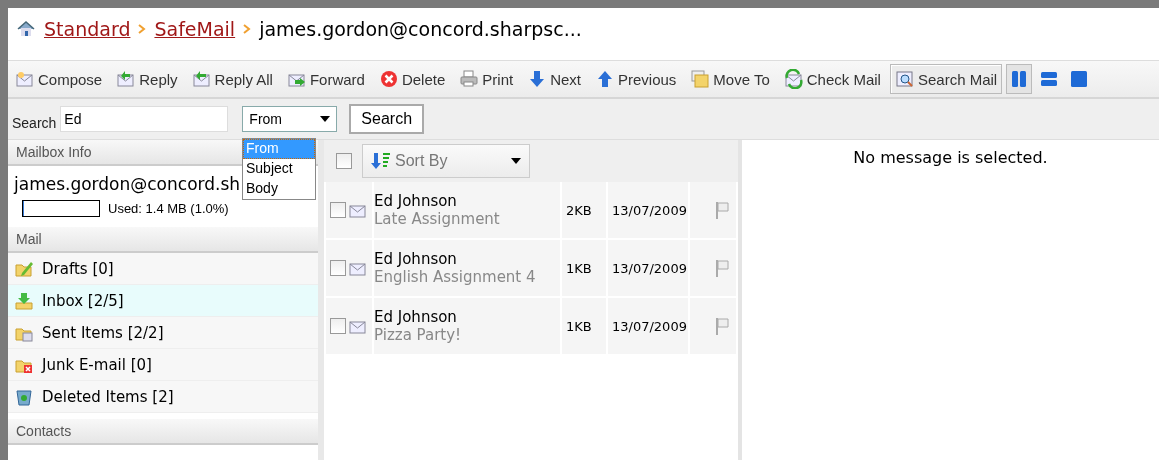 This screenshot has width=1159, height=460. What do you see at coordinates (168, 208) in the screenshot?
I see `usage-text: Used: 1.4 MB (1.0%)` at bounding box center [168, 208].